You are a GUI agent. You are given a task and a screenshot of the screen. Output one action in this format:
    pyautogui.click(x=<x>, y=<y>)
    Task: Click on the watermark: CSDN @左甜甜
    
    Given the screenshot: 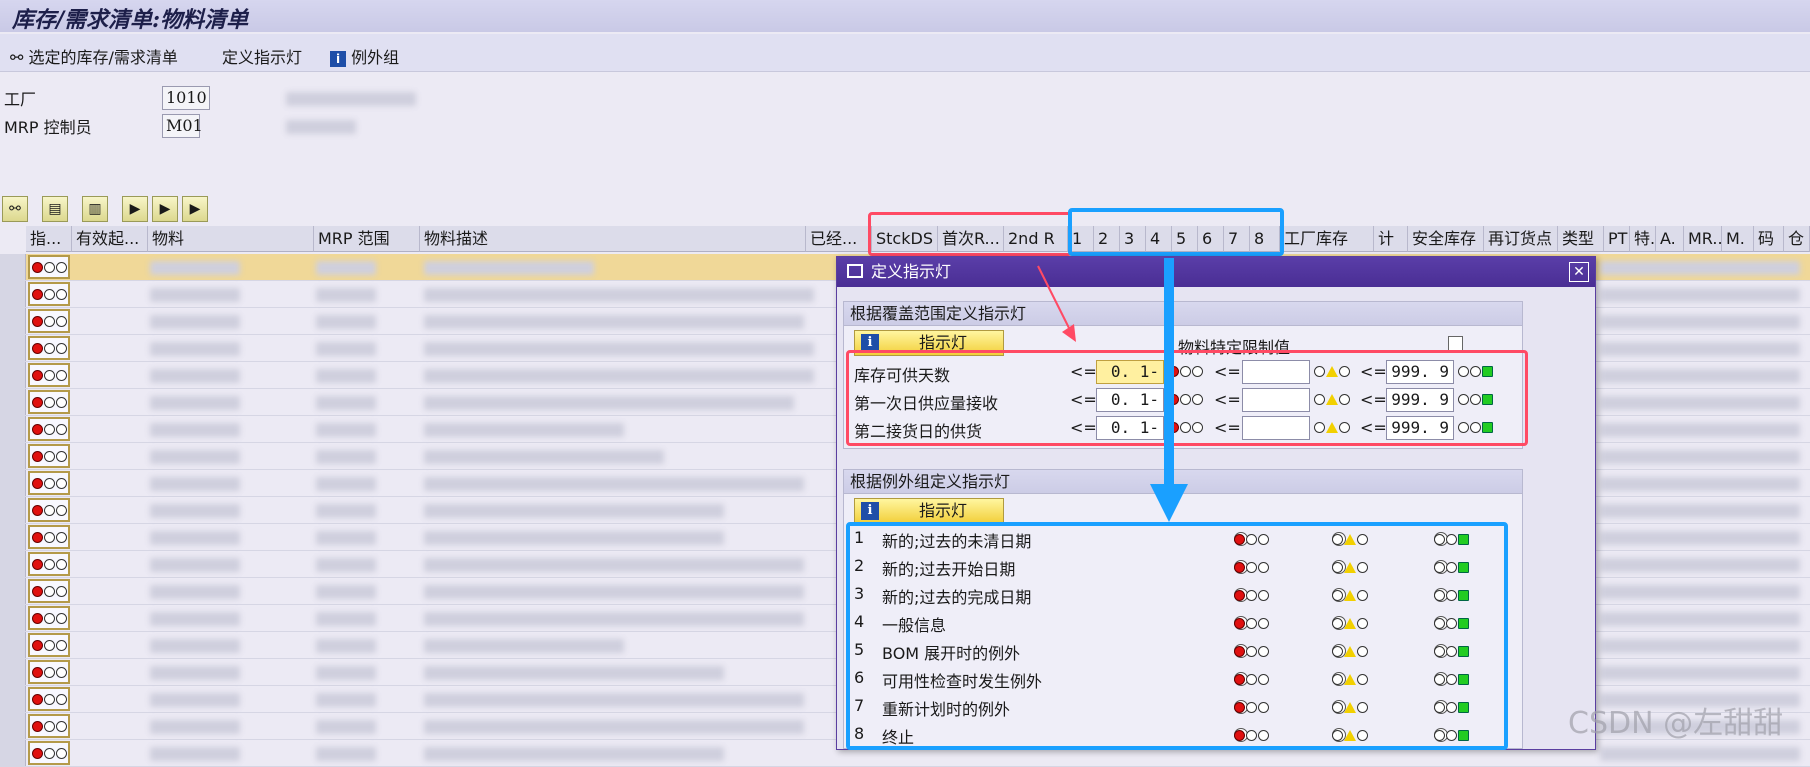 What is the action you would take?
    pyautogui.click(x=1676, y=723)
    